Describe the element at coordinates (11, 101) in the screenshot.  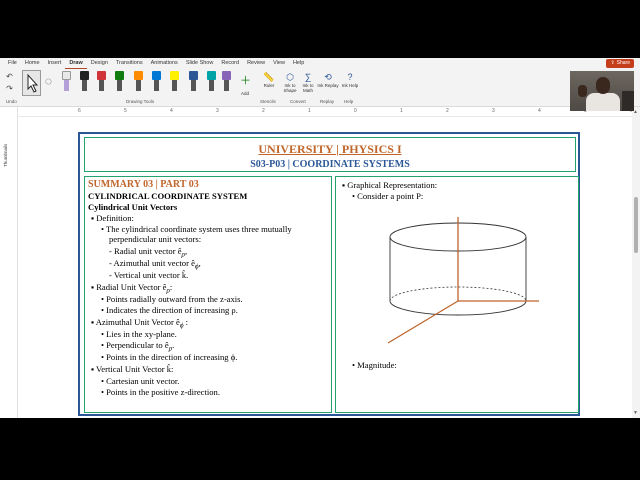
I see `group-label-undo: Undo` at that location.